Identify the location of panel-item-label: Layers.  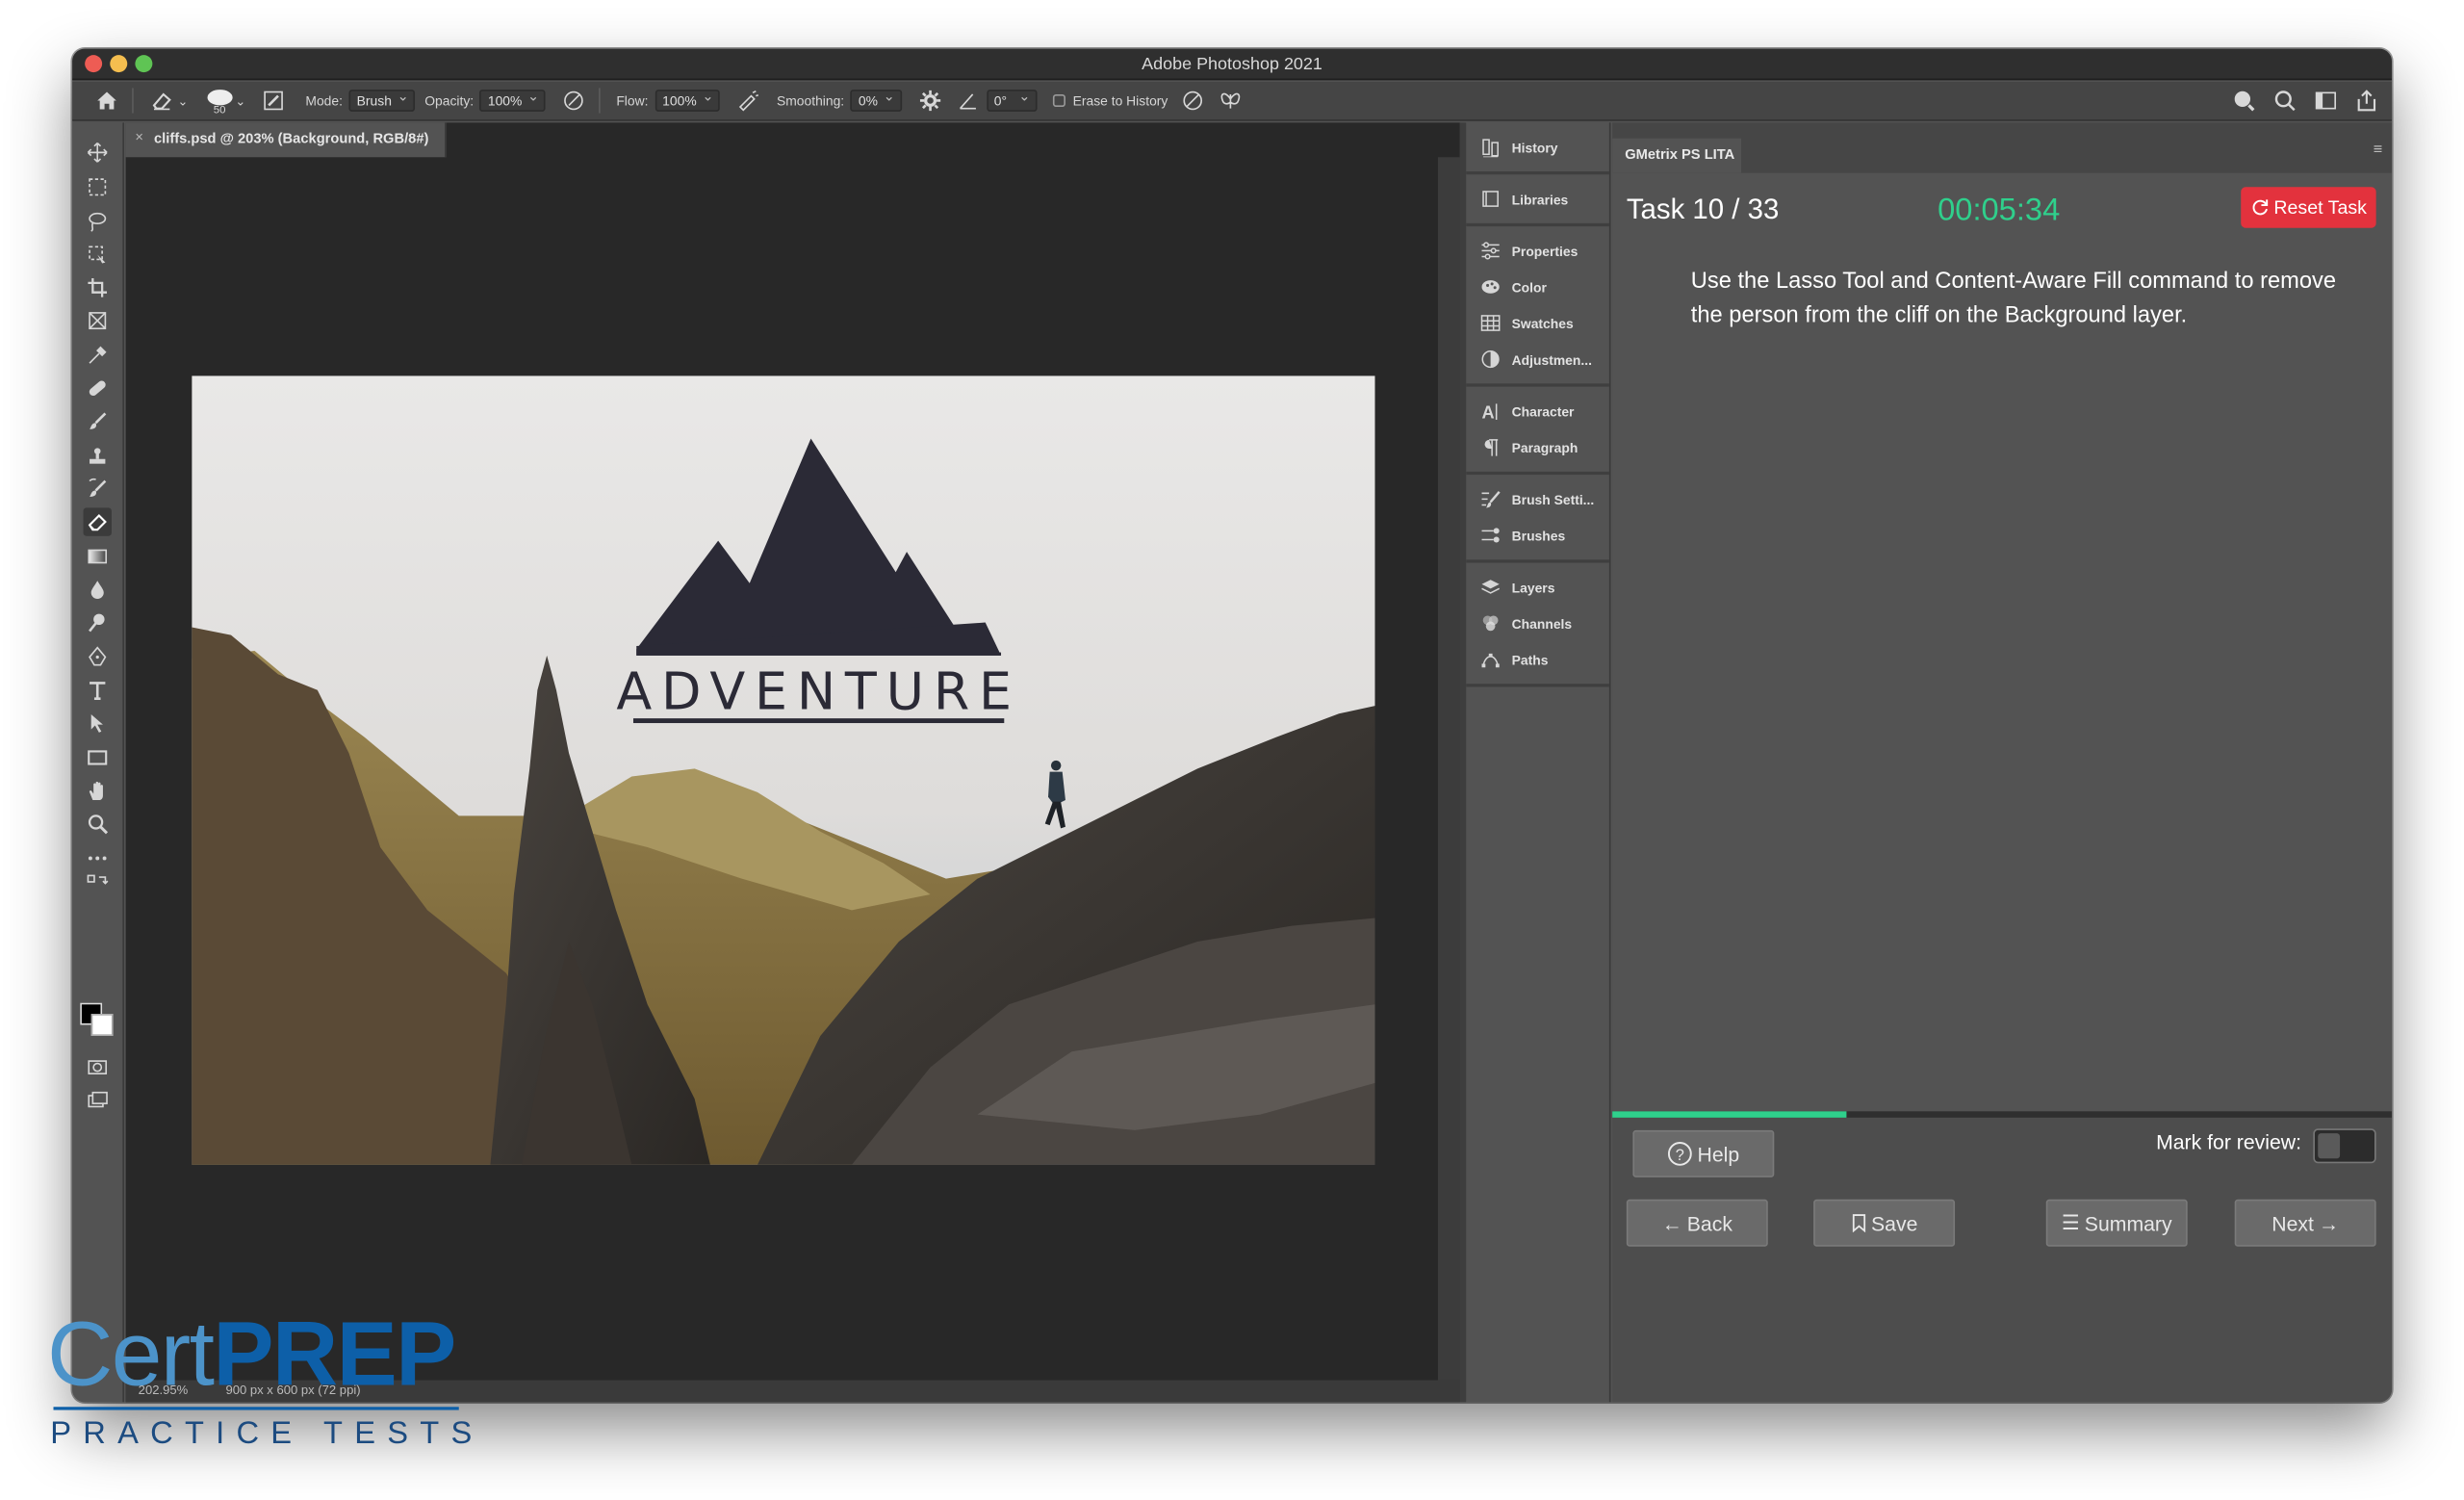
(1533, 587).